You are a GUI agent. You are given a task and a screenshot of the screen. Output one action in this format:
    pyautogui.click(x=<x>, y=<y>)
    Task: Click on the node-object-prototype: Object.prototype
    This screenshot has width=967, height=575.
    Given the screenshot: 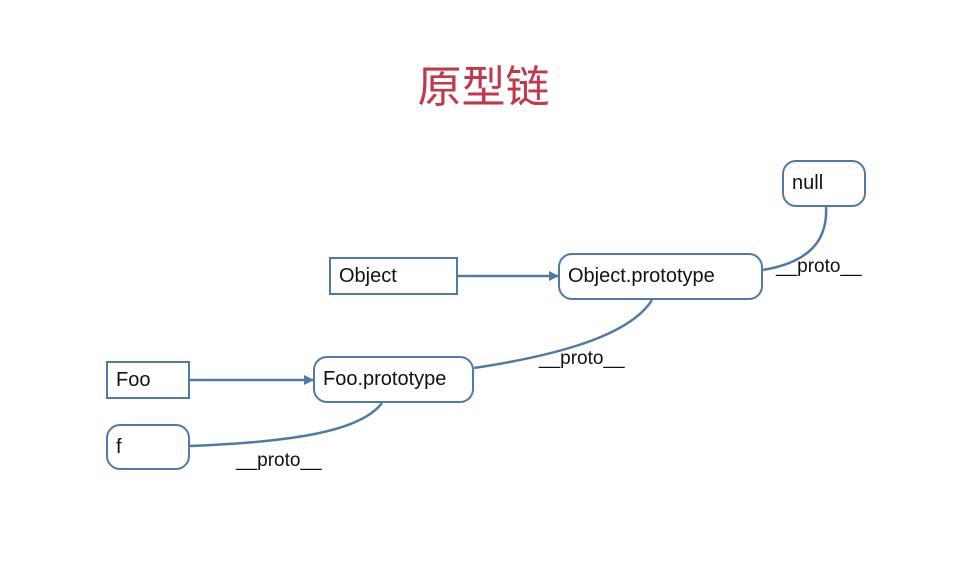 What is the action you would take?
    pyautogui.click(x=660, y=276)
    